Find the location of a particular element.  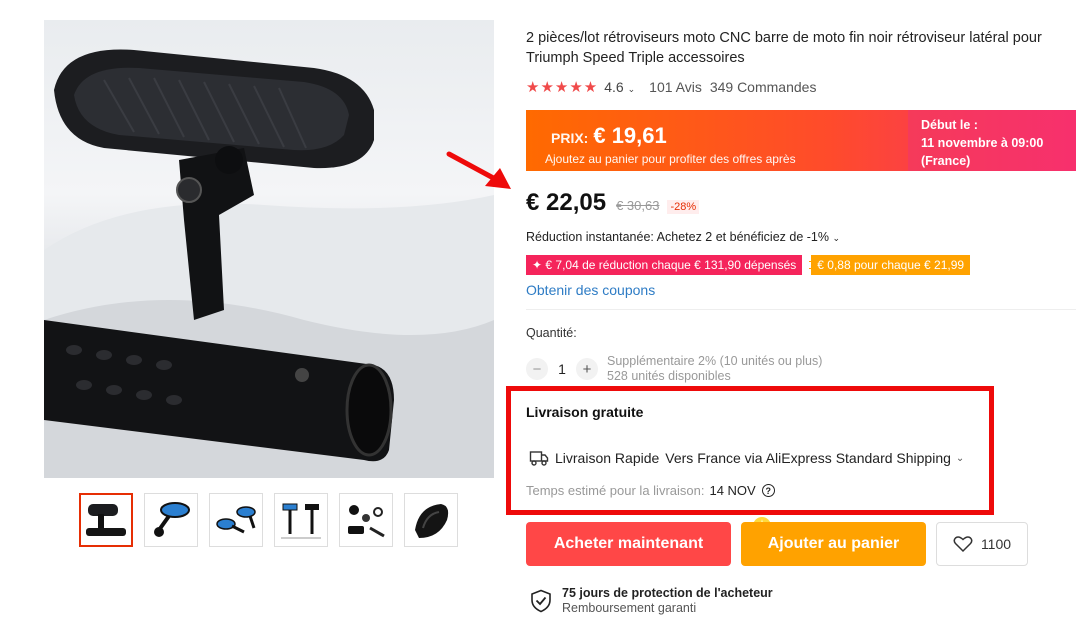

promo-start-info: Début le : 11 novembre à 09:00 (France) is located at coordinates (992, 140).